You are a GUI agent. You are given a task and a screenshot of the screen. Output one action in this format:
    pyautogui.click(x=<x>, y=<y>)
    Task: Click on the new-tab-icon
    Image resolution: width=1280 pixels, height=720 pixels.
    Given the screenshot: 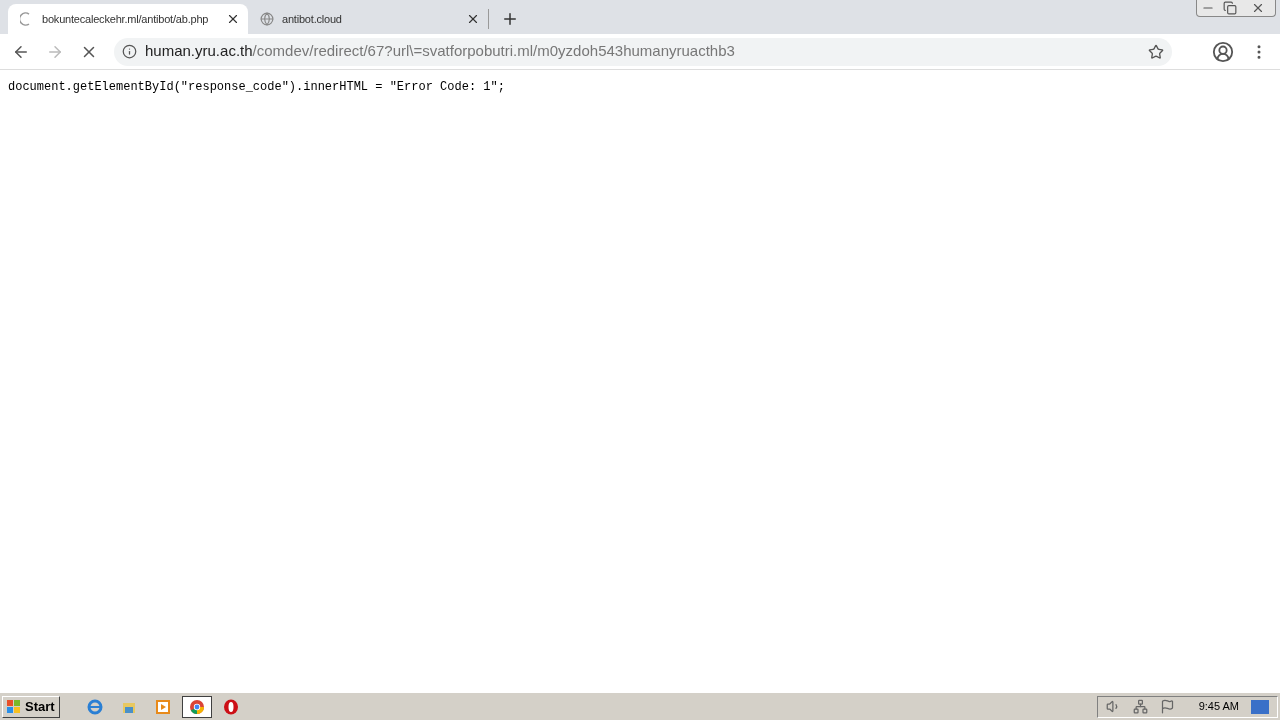 What is the action you would take?
    pyautogui.click(x=510, y=19)
    